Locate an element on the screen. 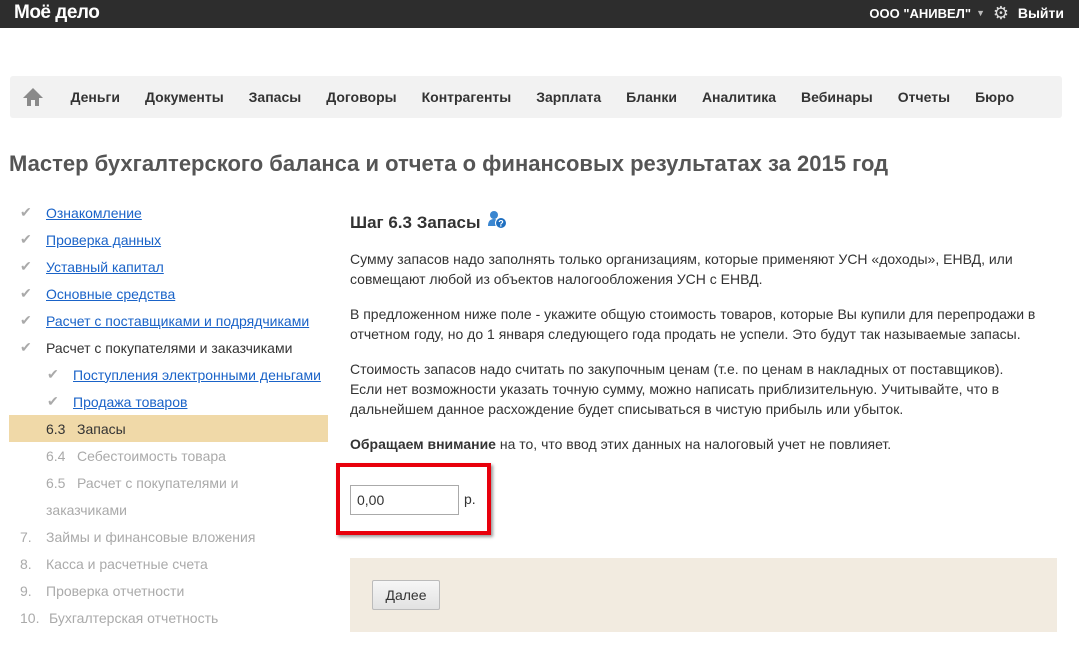 The height and width of the screenshot is (656, 1079). currency-label: р. is located at coordinates (470, 499).